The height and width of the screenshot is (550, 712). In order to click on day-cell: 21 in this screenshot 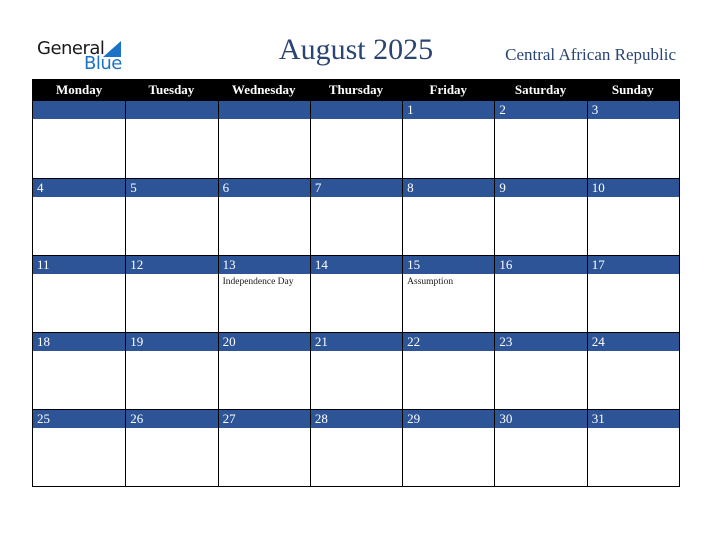, I will do `click(356, 371)`.